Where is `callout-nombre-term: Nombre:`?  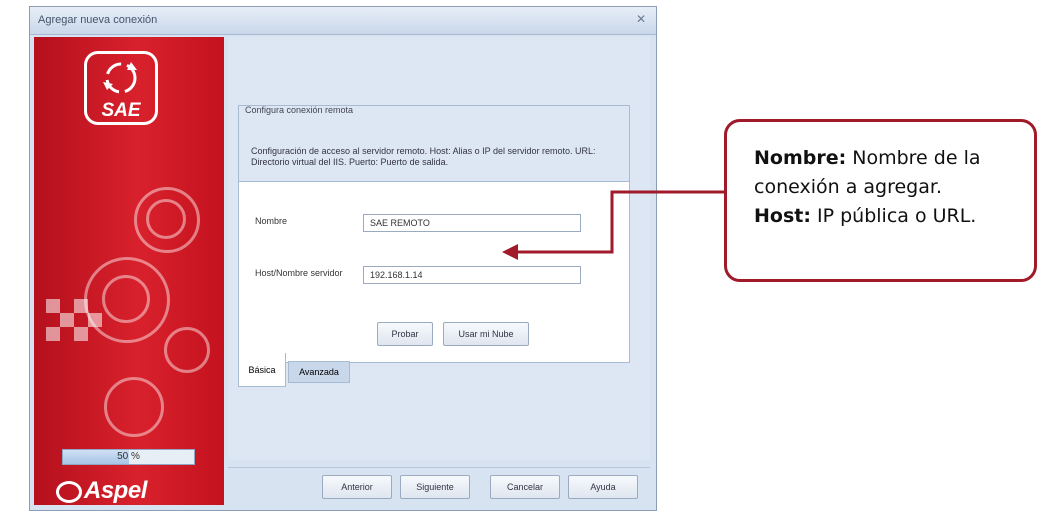 callout-nombre-term: Nombre: is located at coordinates (800, 158).